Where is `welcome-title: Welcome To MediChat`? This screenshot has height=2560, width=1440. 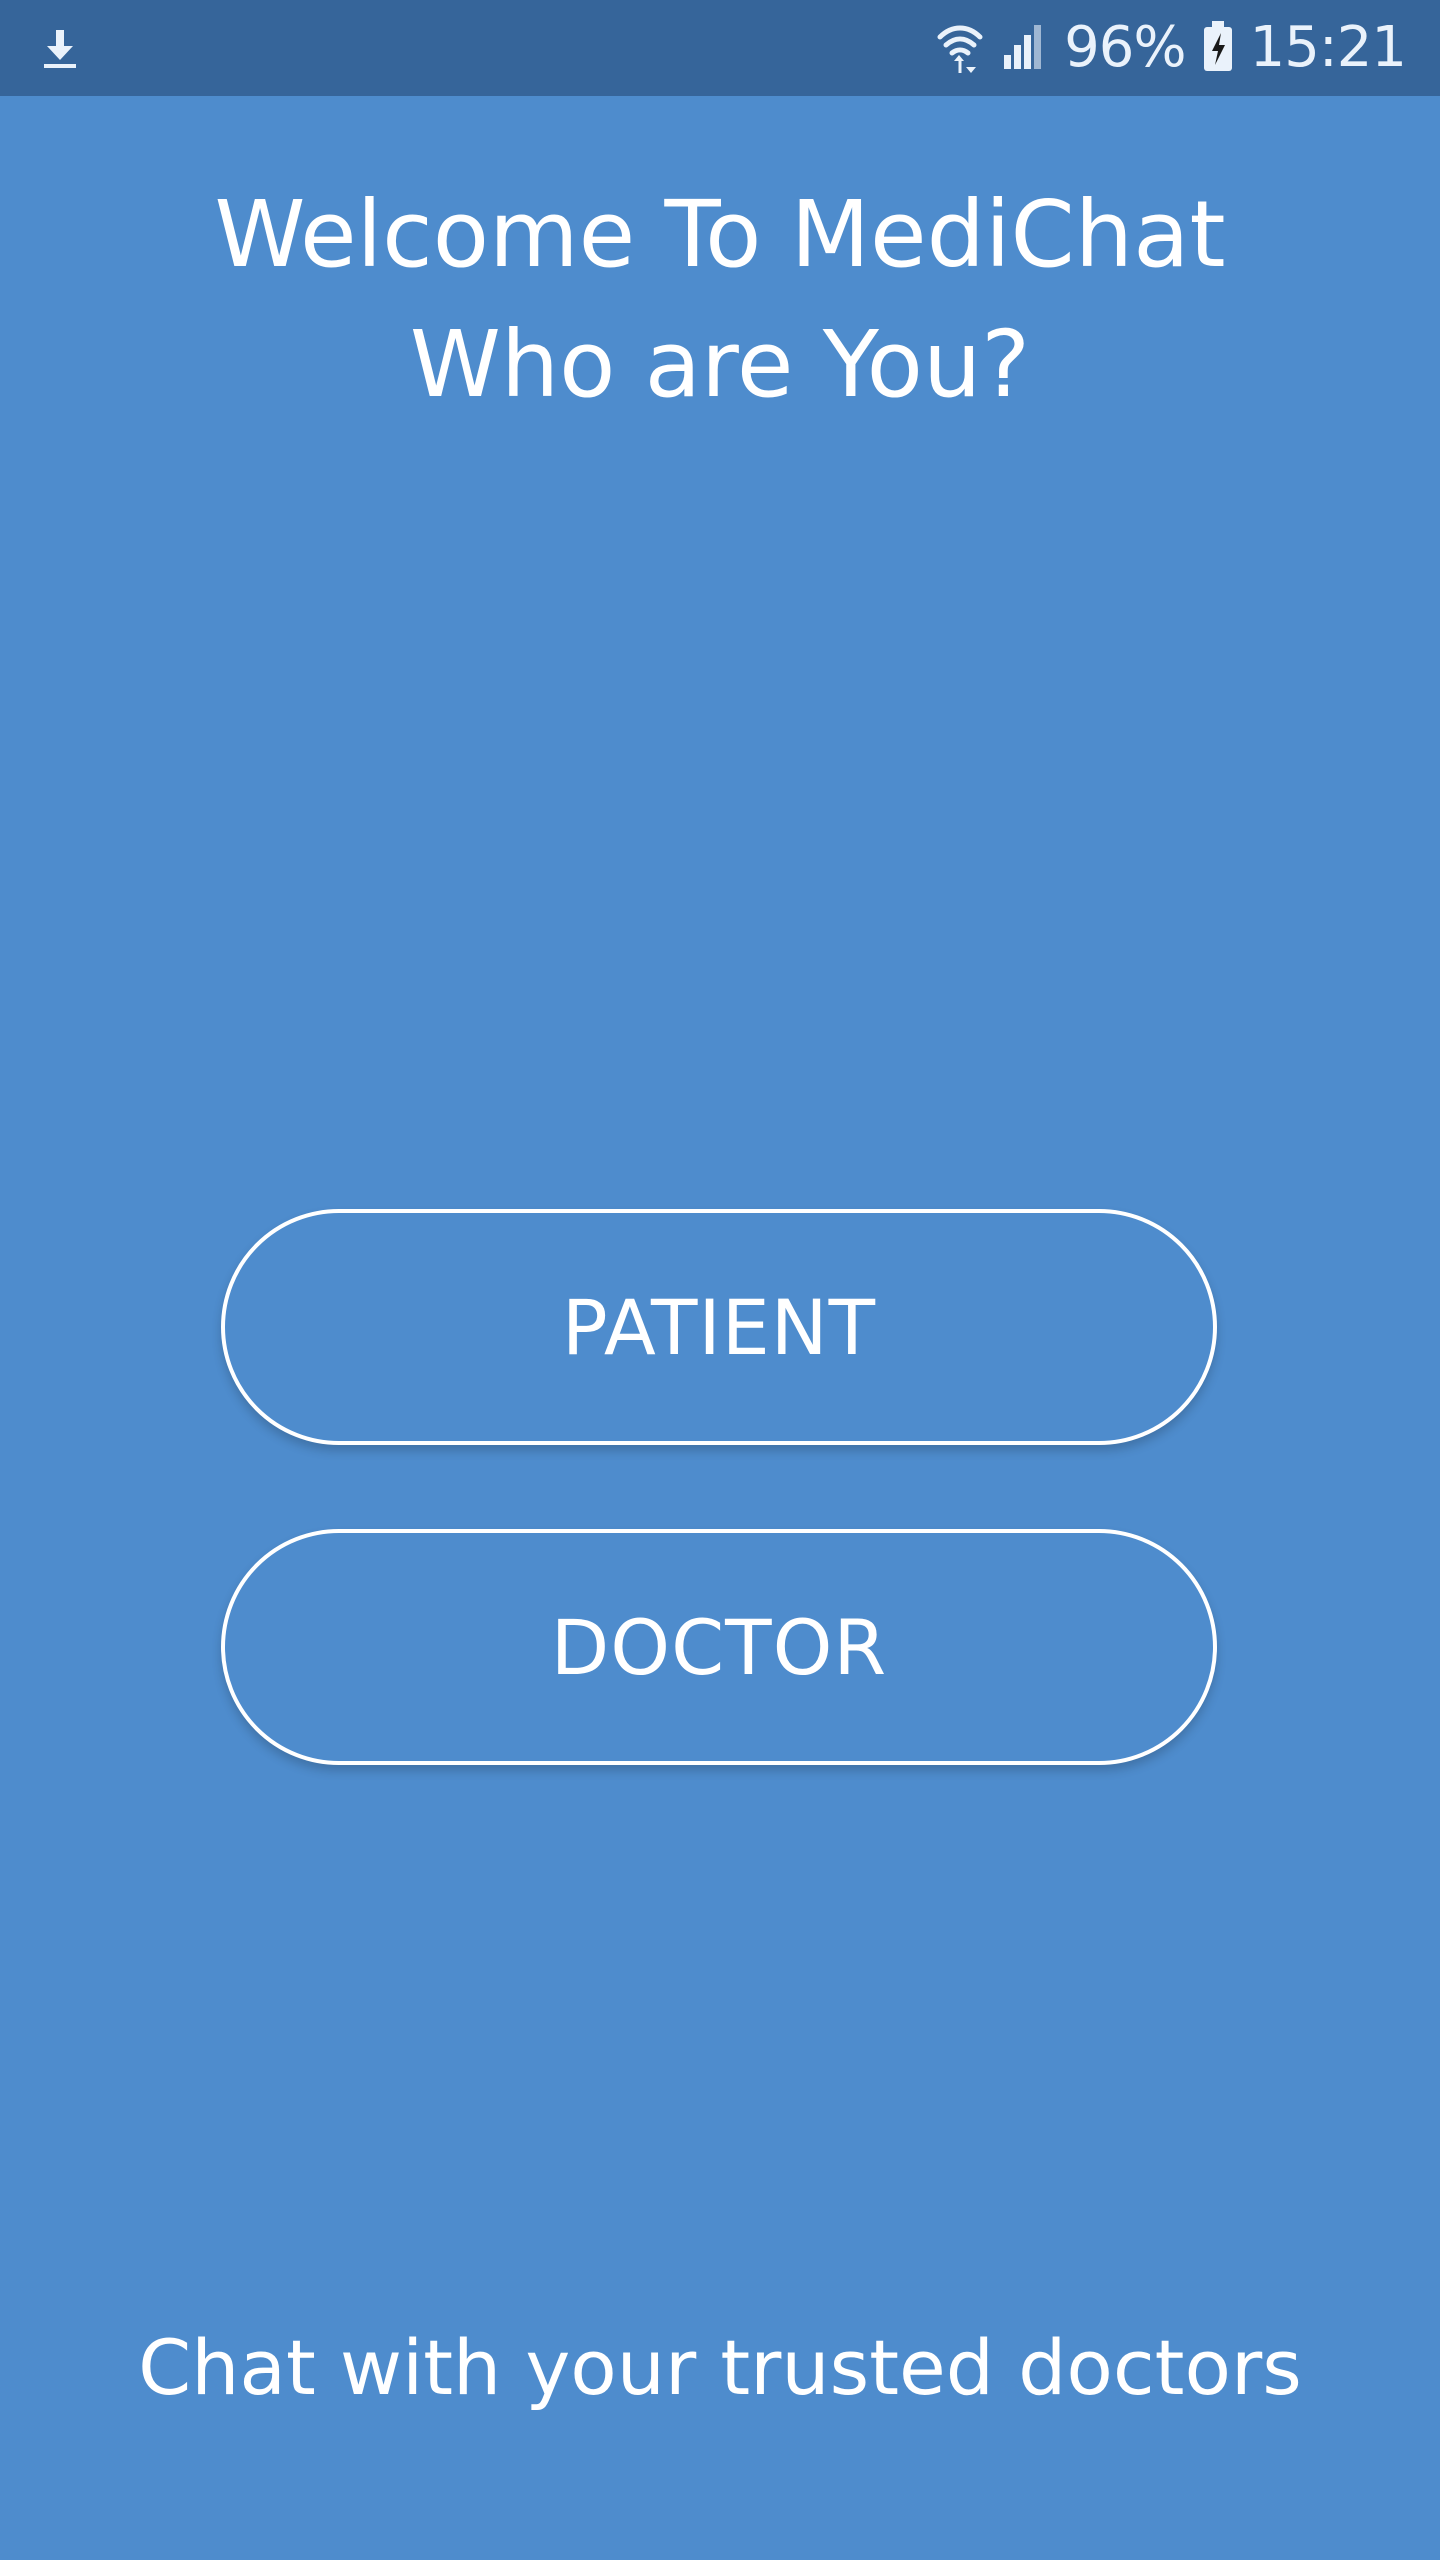
welcome-title: Welcome To MediChat is located at coordinates (720, 234).